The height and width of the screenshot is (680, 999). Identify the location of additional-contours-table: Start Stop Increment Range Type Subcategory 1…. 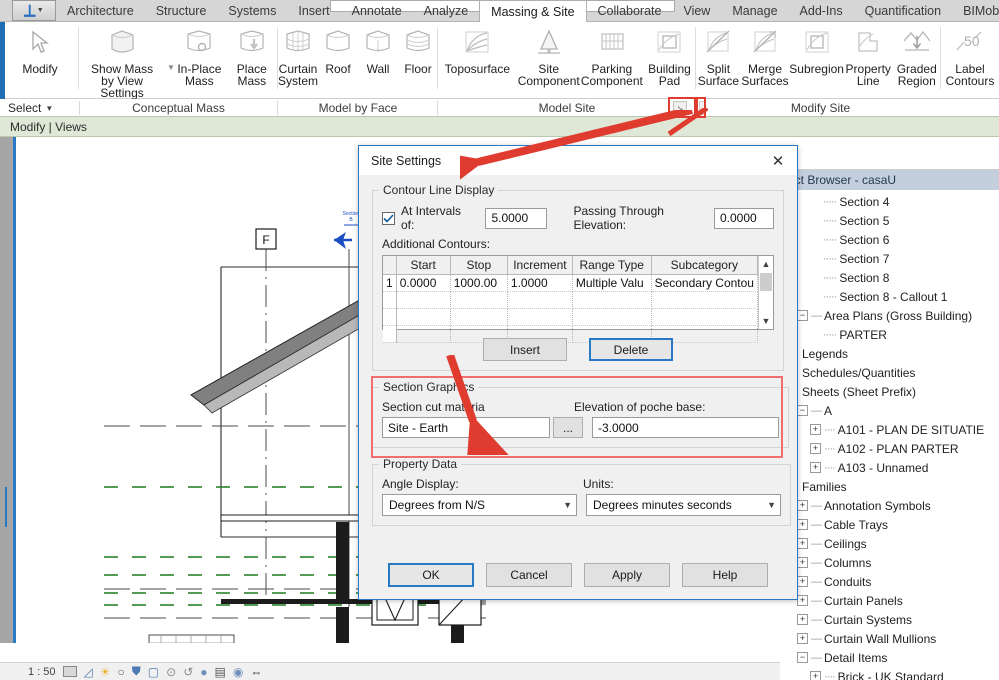
(578, 299).